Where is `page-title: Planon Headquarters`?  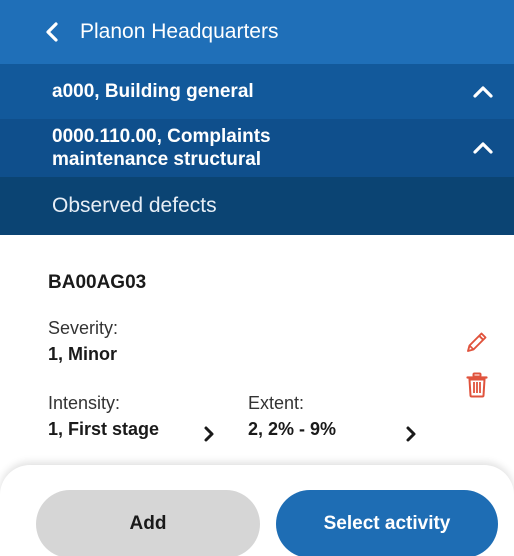 page-title: Planon Headquarters is located at coordinates (179, 31).